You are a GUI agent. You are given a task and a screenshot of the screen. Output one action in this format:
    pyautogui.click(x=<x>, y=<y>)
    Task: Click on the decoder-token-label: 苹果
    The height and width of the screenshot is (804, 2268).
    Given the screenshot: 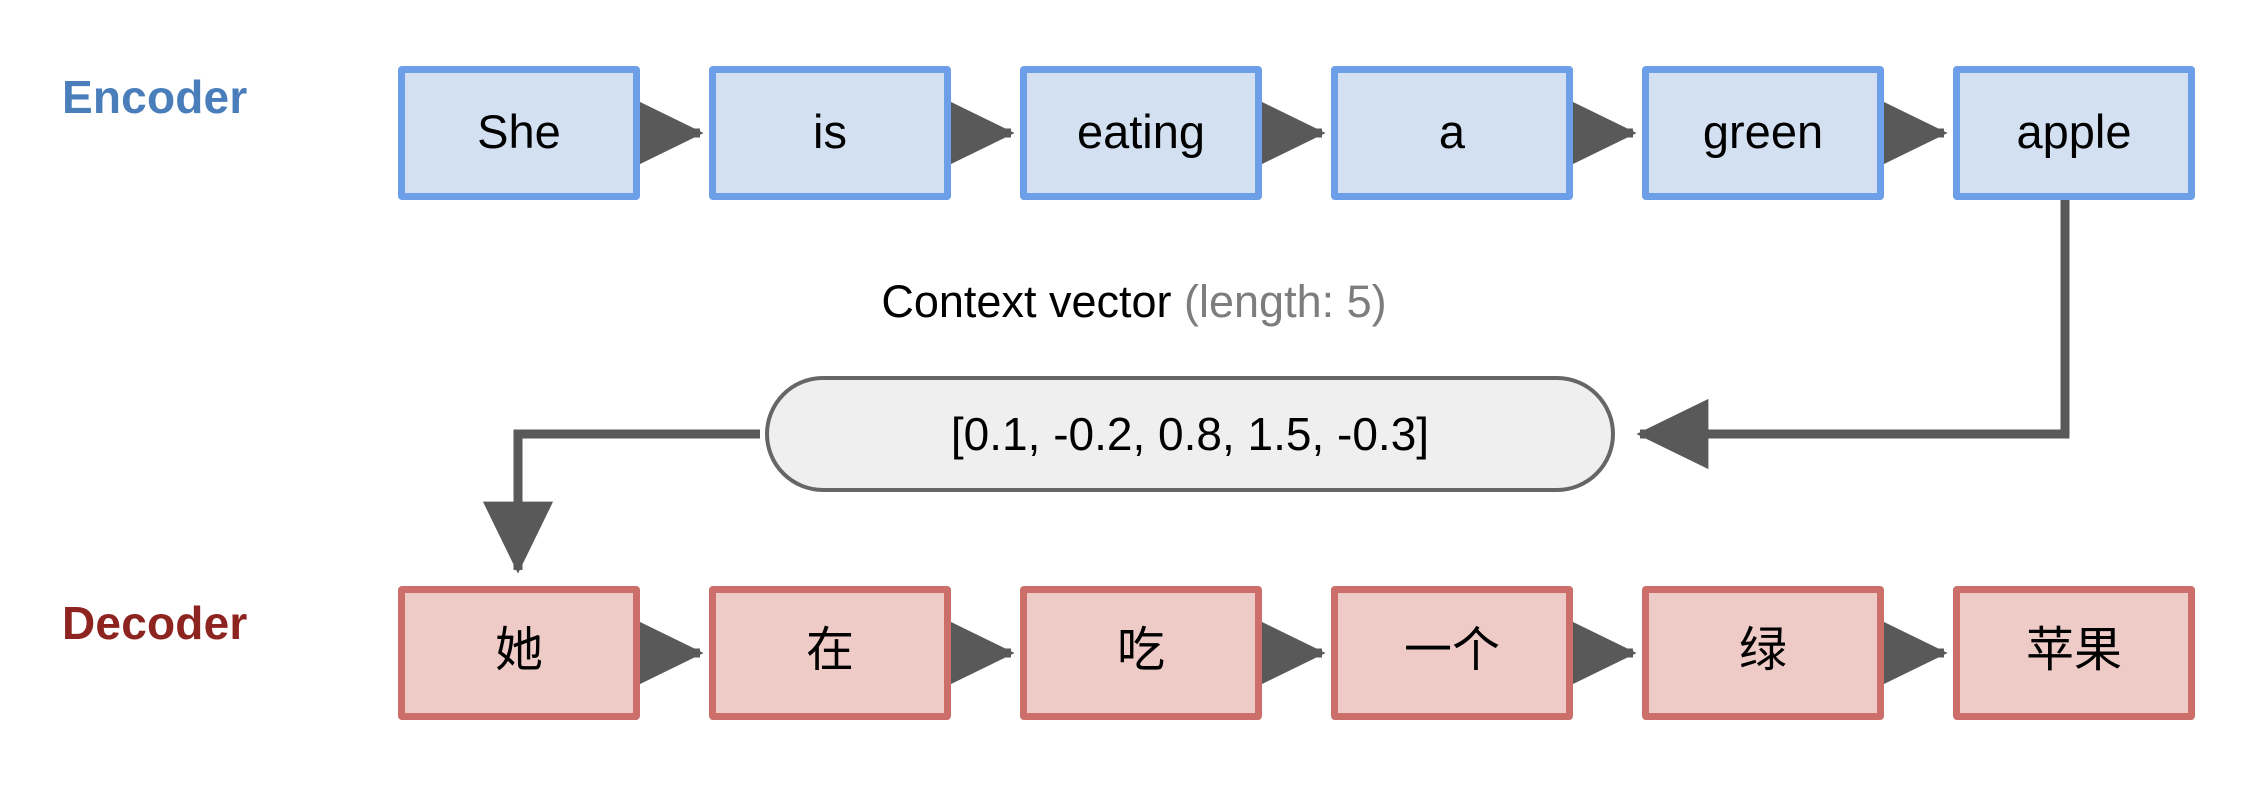 What is the action you would take?
    pyautogui.click(x=2073, y=650)
    